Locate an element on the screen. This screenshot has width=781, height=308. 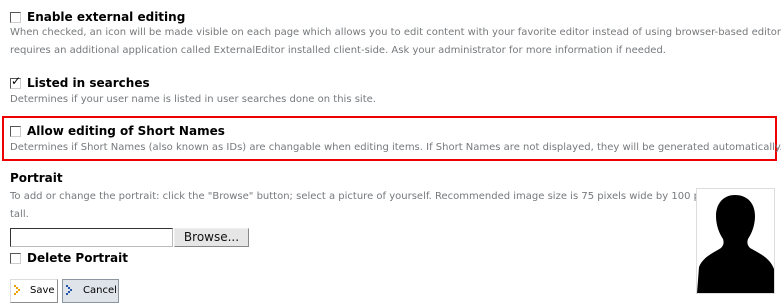
listed-in-searches-checkbox: ✓ is located at coordinates (16, 81).